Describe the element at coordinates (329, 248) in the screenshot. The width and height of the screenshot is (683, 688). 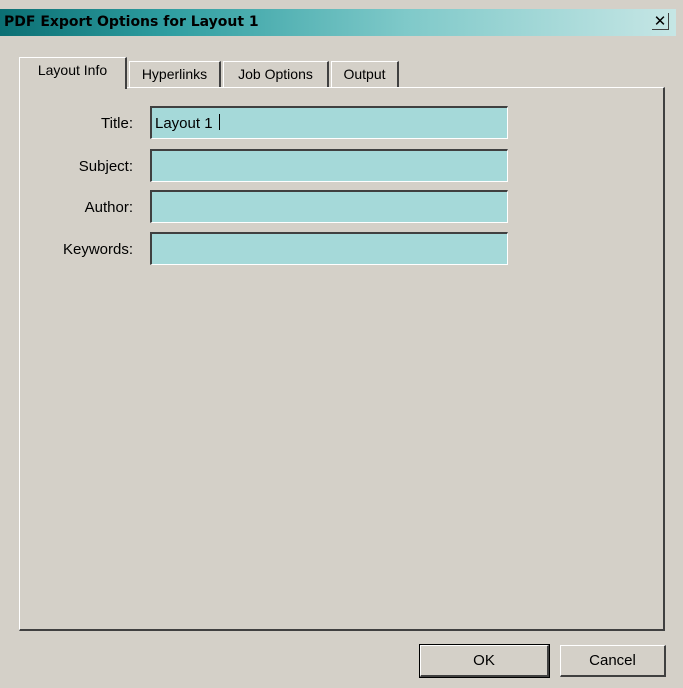
I see `keywords-field` at that location.